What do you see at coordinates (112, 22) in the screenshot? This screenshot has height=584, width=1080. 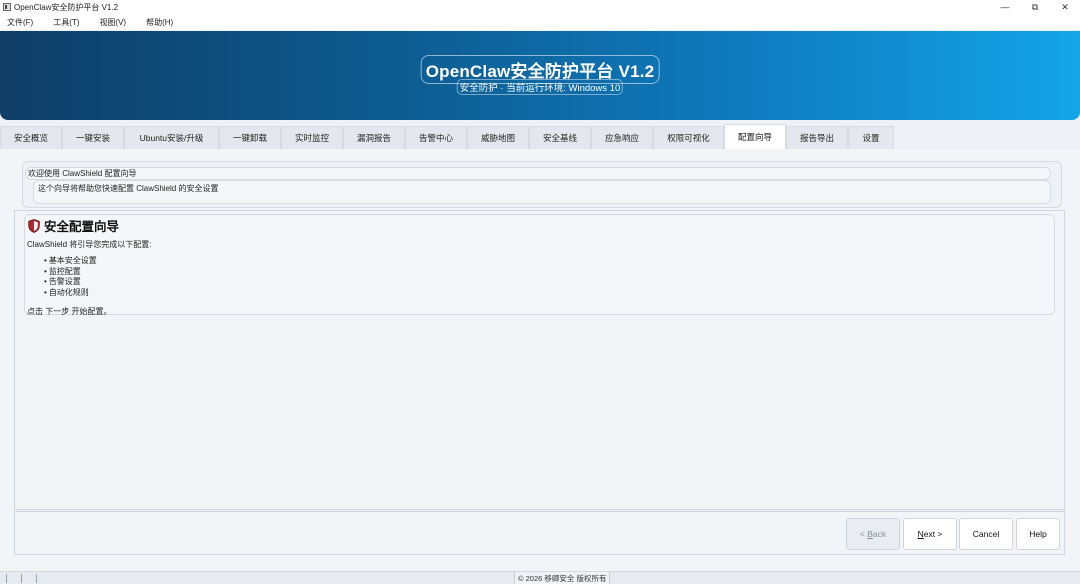 I see `menu-view: 视图(V)` at bounding box center [112, 22].